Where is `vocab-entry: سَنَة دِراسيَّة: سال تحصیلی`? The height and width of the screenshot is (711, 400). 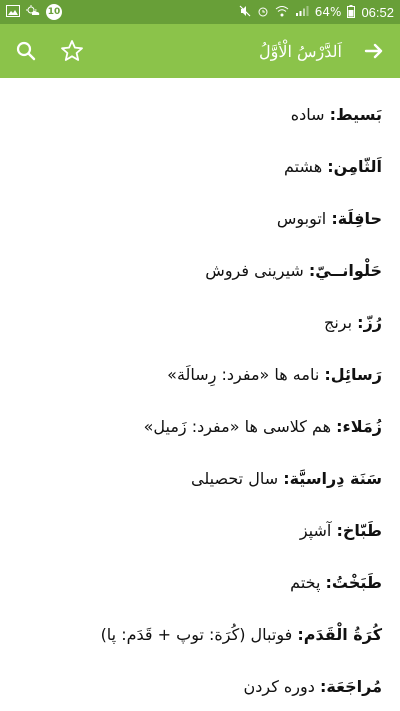 vocab-entry: سَنَة دِراسيَّة: سال تحصیلی is located at coordinates (200, 479).